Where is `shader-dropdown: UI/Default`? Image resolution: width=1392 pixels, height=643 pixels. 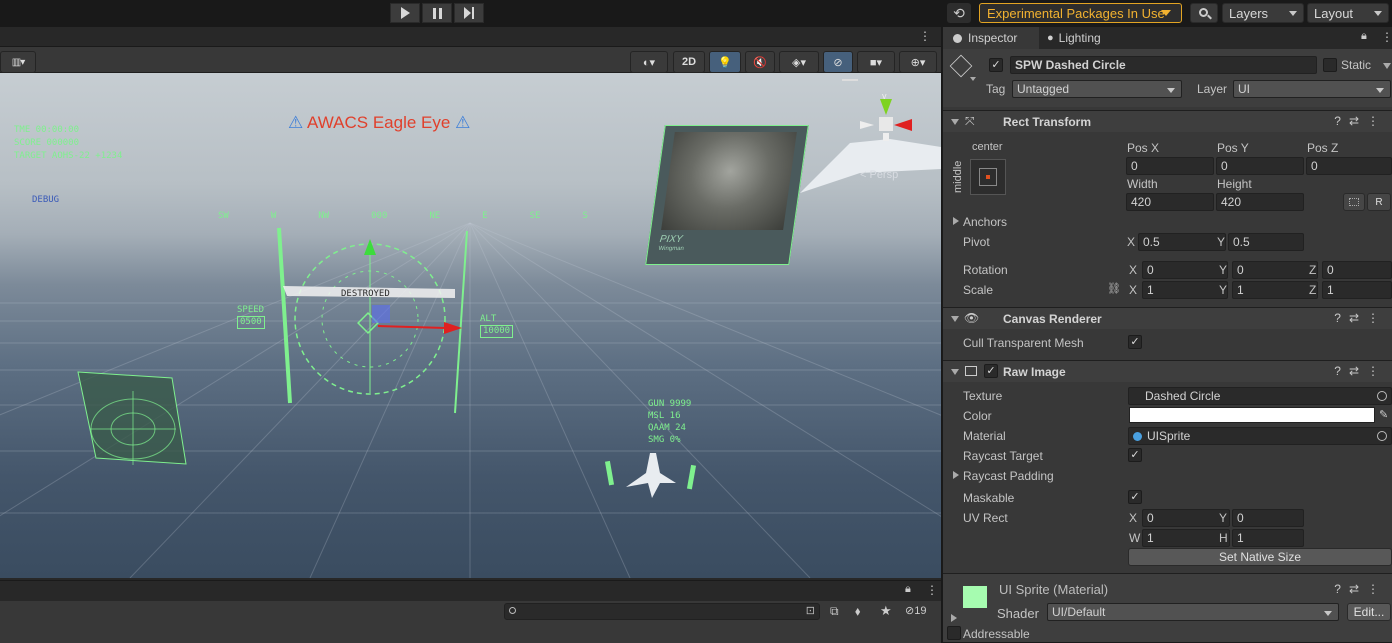
shader-dropdown: UI/Default is located at coordinates (1193, 612).